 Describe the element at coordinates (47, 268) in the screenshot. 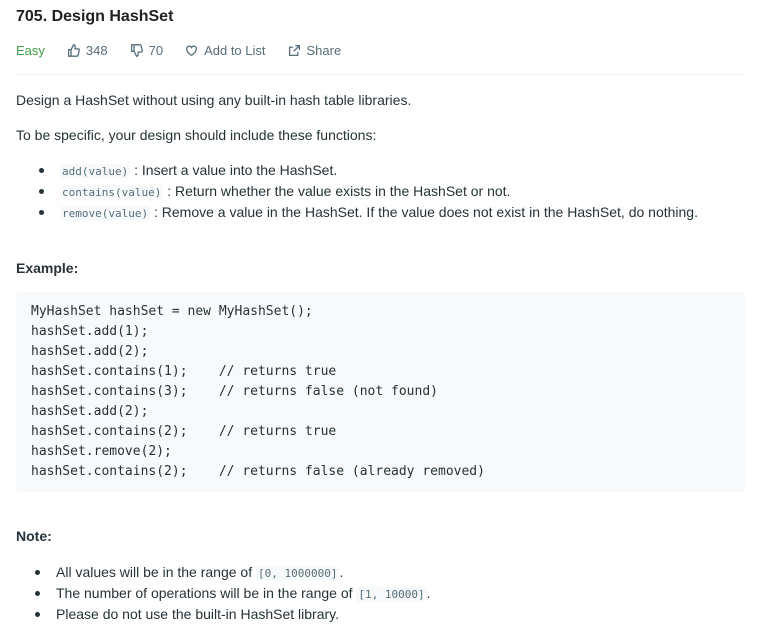

I see `example-heading: Example:` at that location.